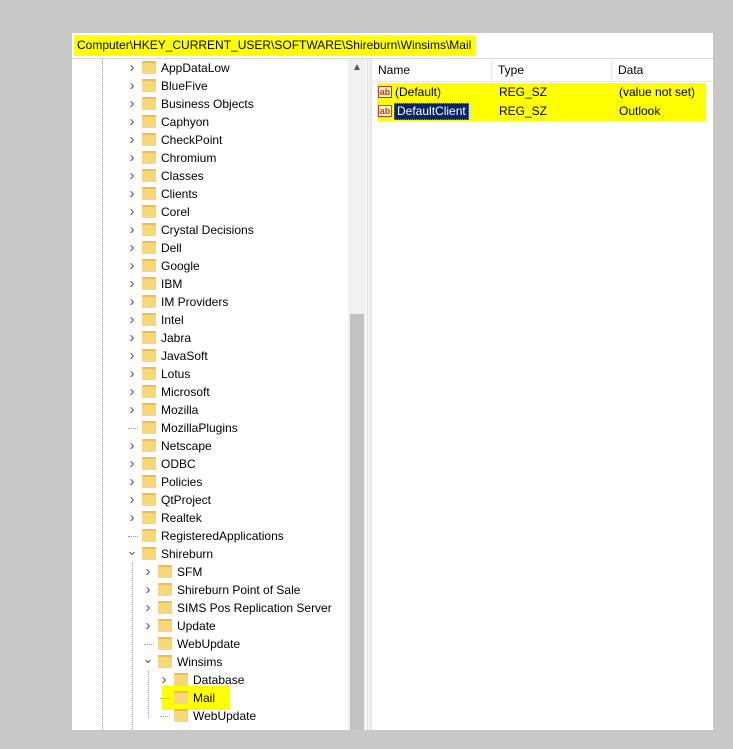 This screenshot has height=749, width=733. What do you see at coordinates (210, 86) in the screenshot?
I see `tree-item: › BlueFive` at bounding box center [210, 86].